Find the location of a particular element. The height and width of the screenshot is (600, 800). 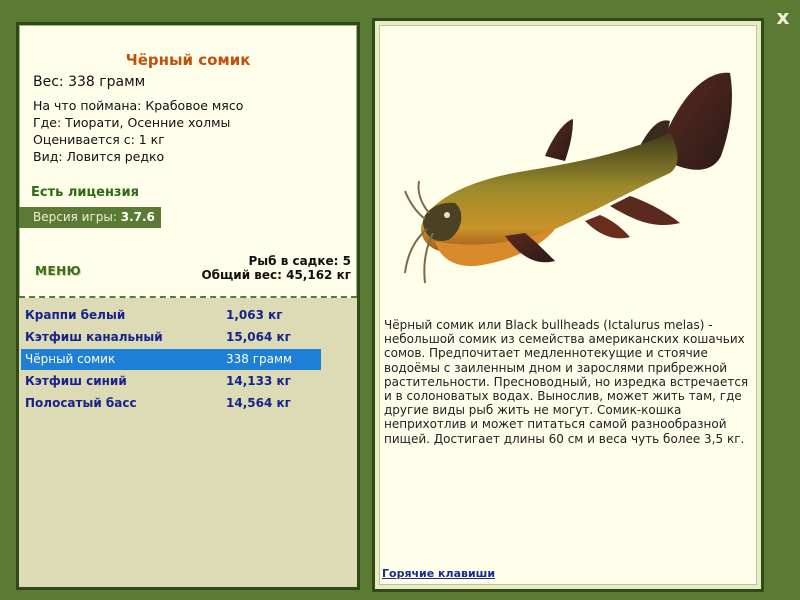

total-weight: Общий вес: 45,162 кг is located at coordinates (276, 275).